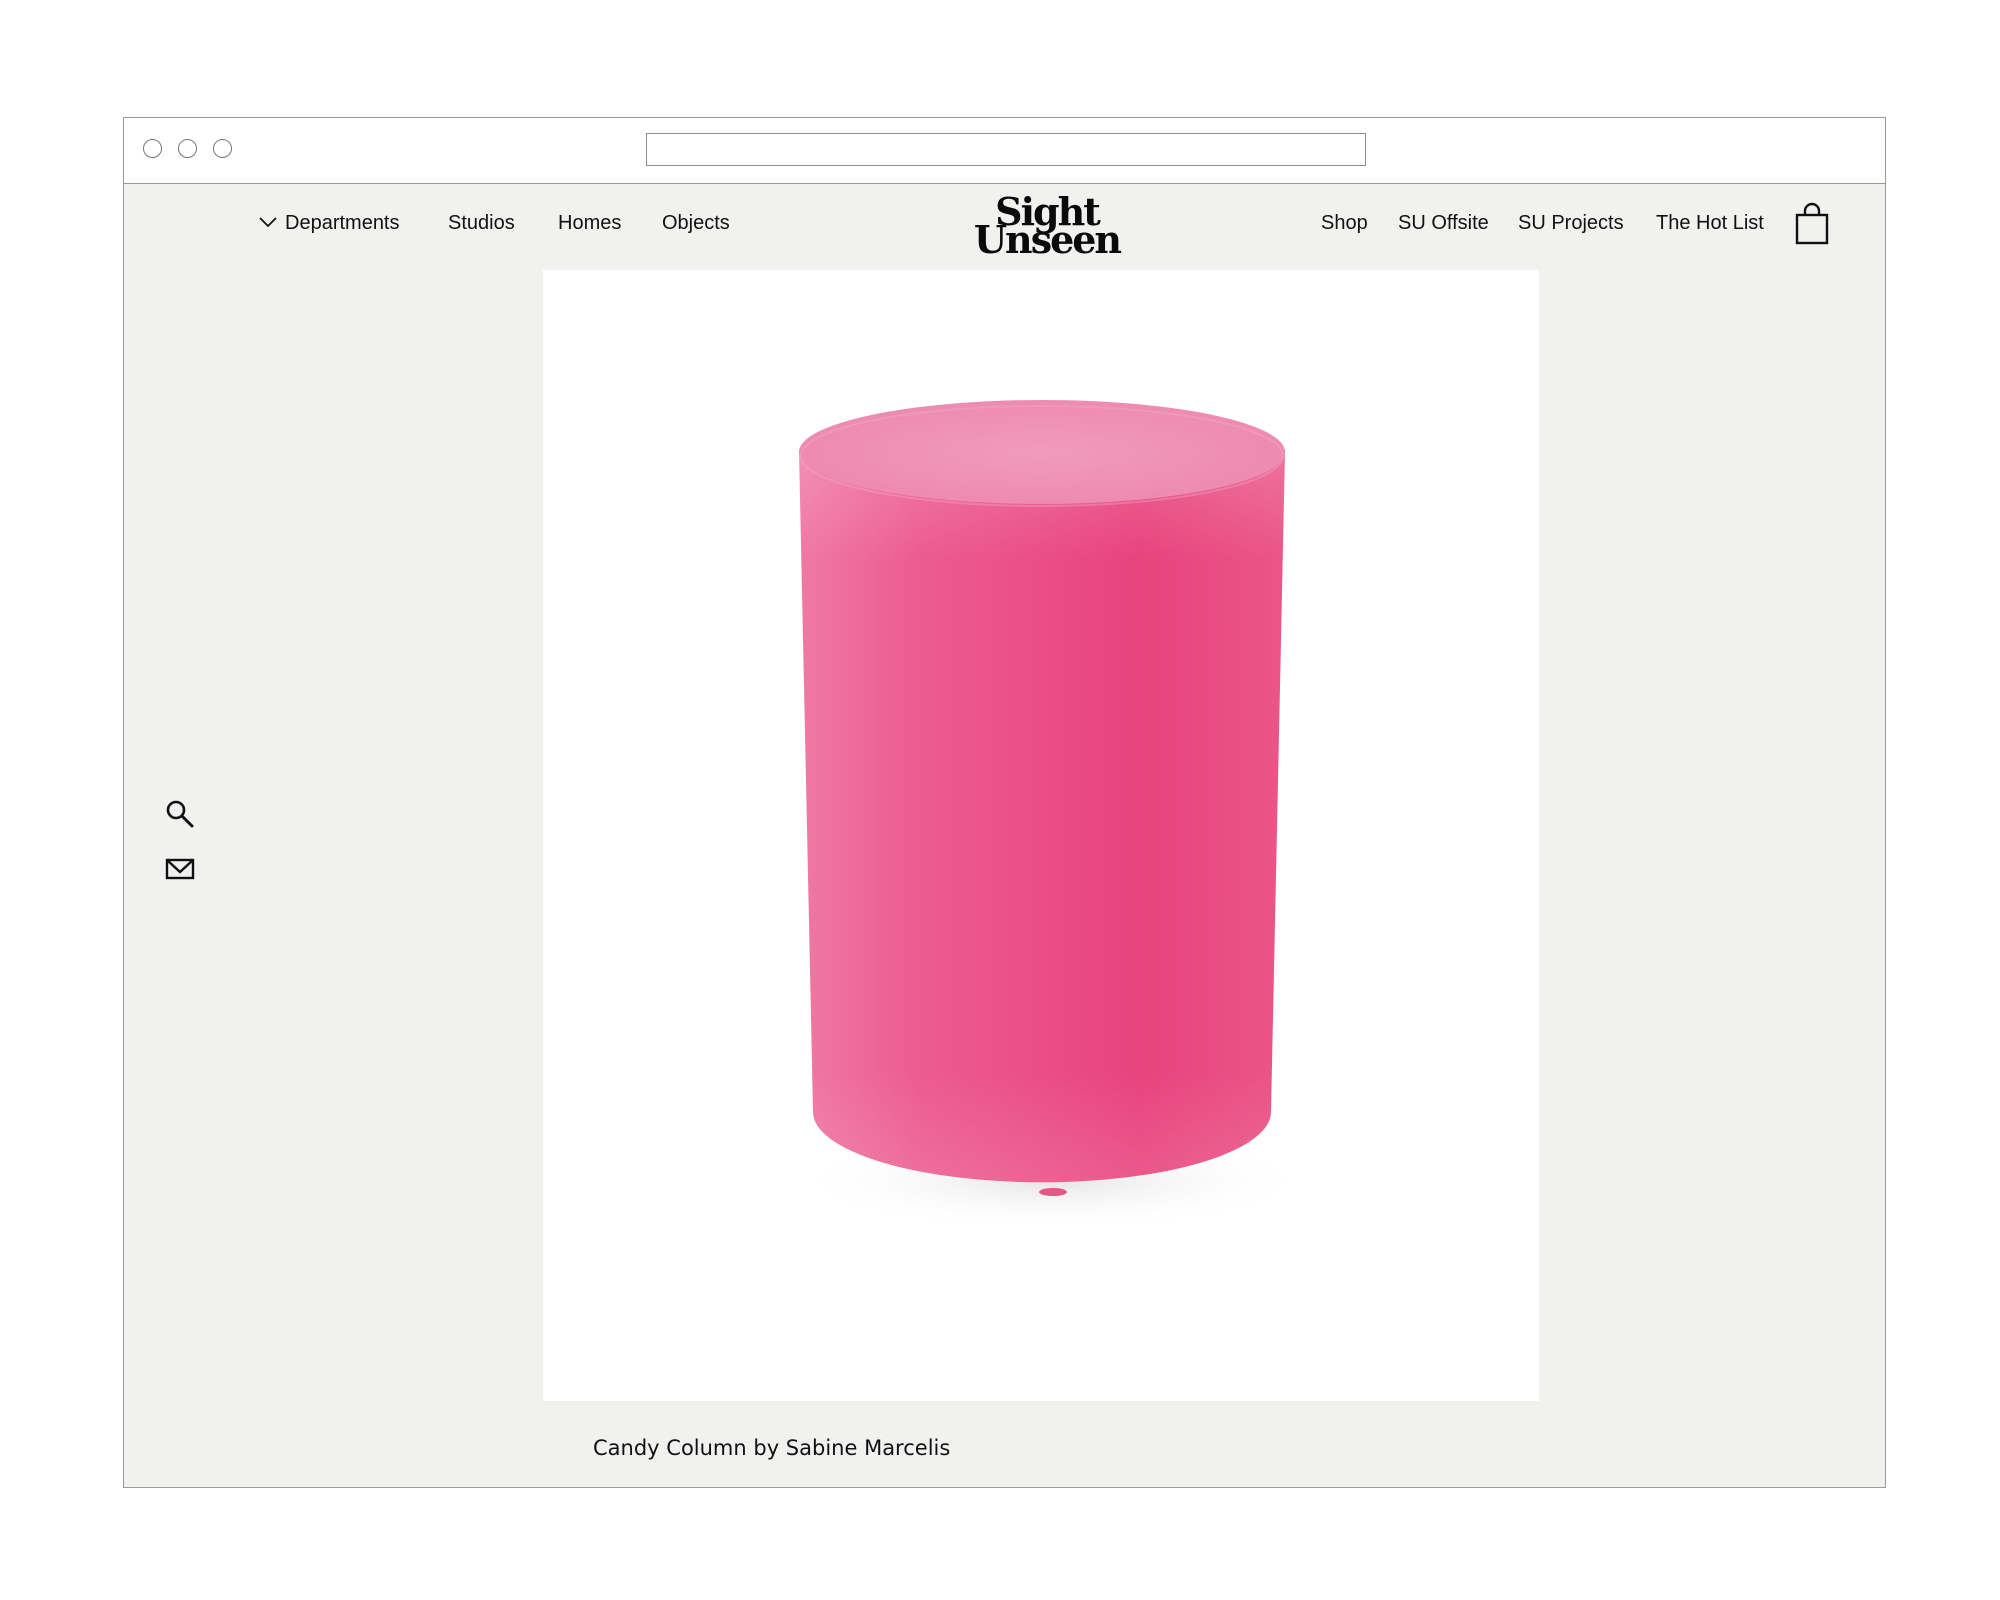 Image resolution: width=2000 pixels, height=1600 pixels. Describe the element at coordinates (1710, 223) in the screenshot. I see `nav-link-hot-list: The Hot List` at that location.